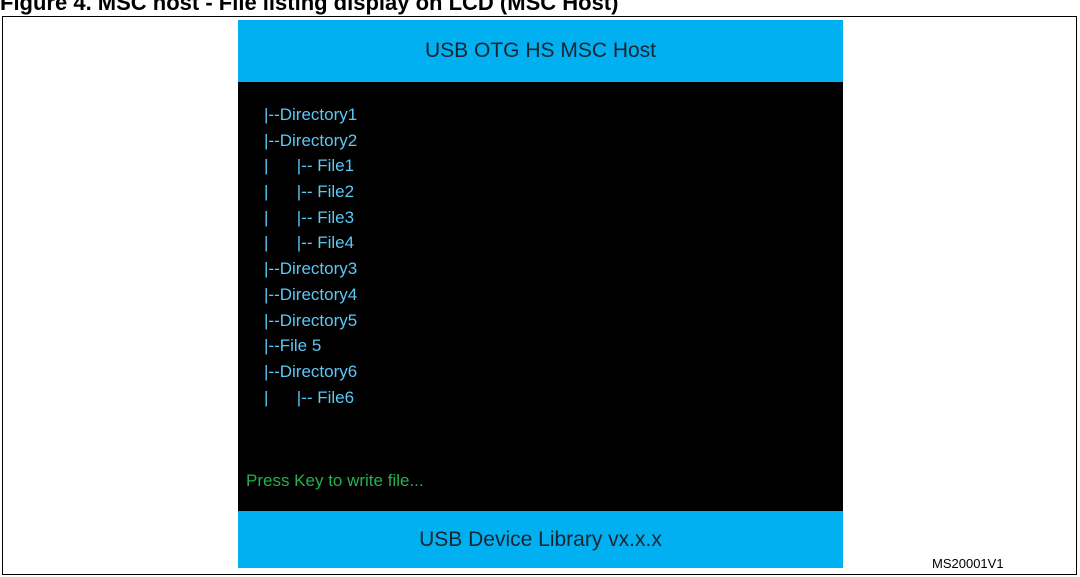  What do you see at coordinates (311, 140) in the screenshot?
I see `tree-line-directory2: |--Directory2` at bounding box center [311, 140].